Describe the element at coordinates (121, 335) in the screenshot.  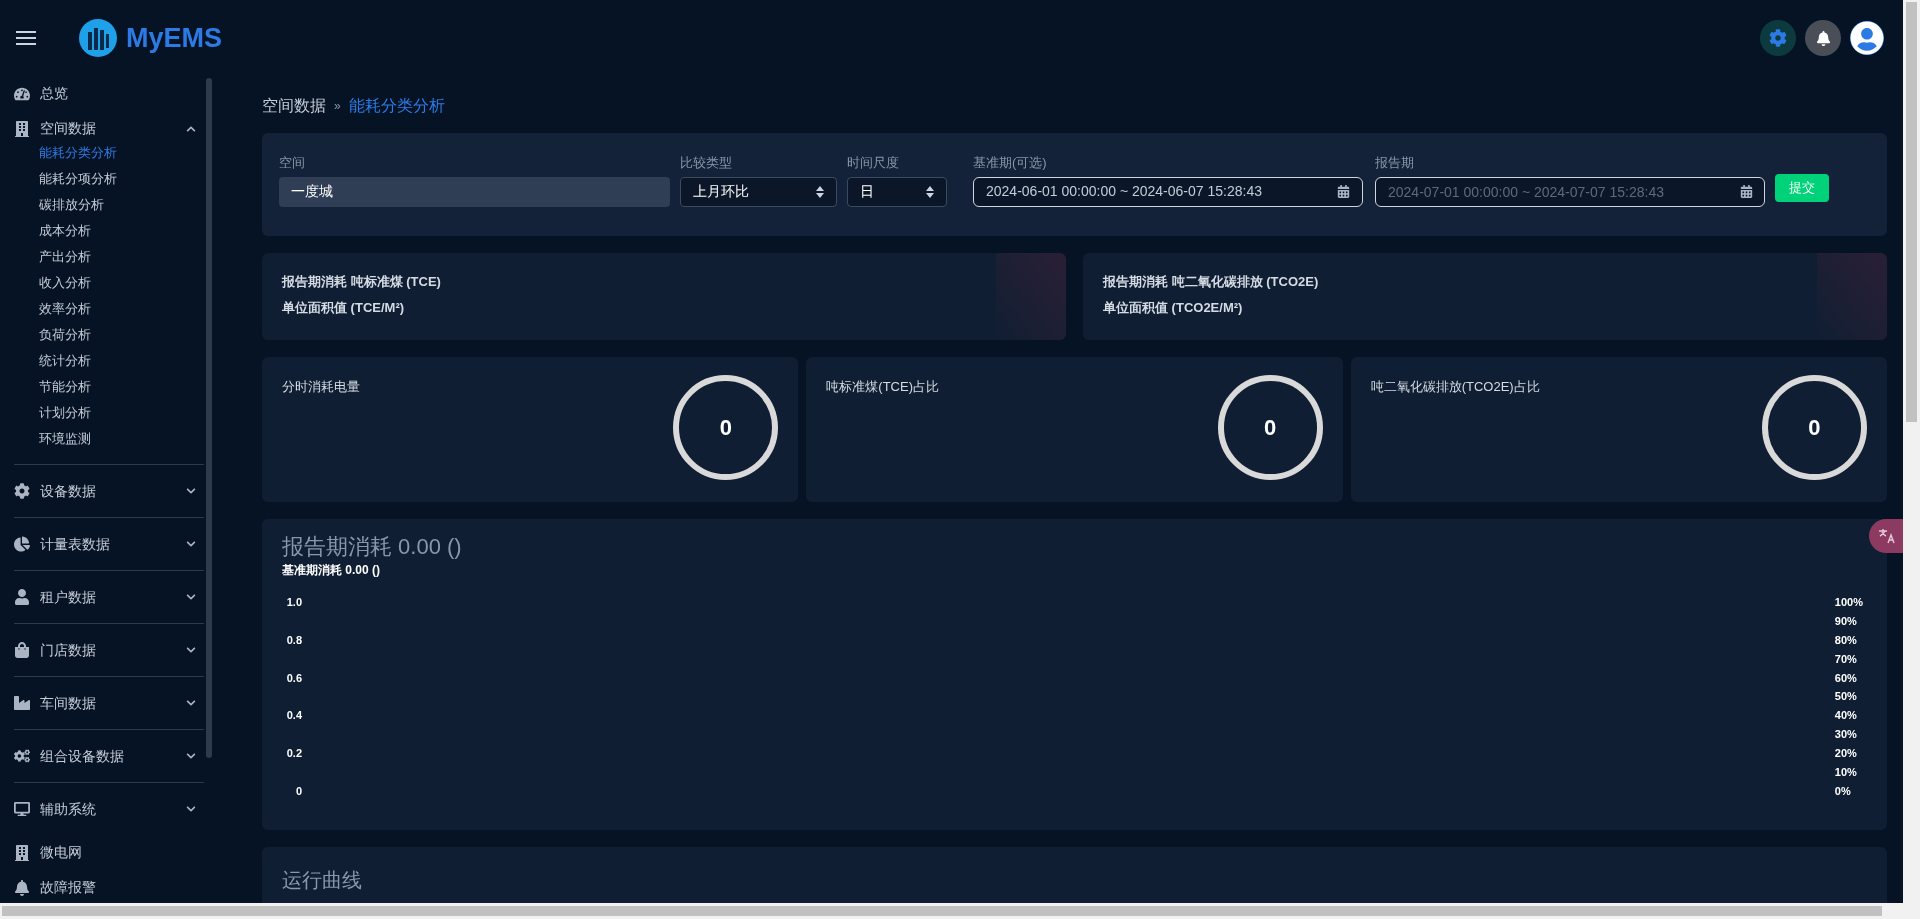
I see `sidebar-subitem: 负荷分析` at that location.